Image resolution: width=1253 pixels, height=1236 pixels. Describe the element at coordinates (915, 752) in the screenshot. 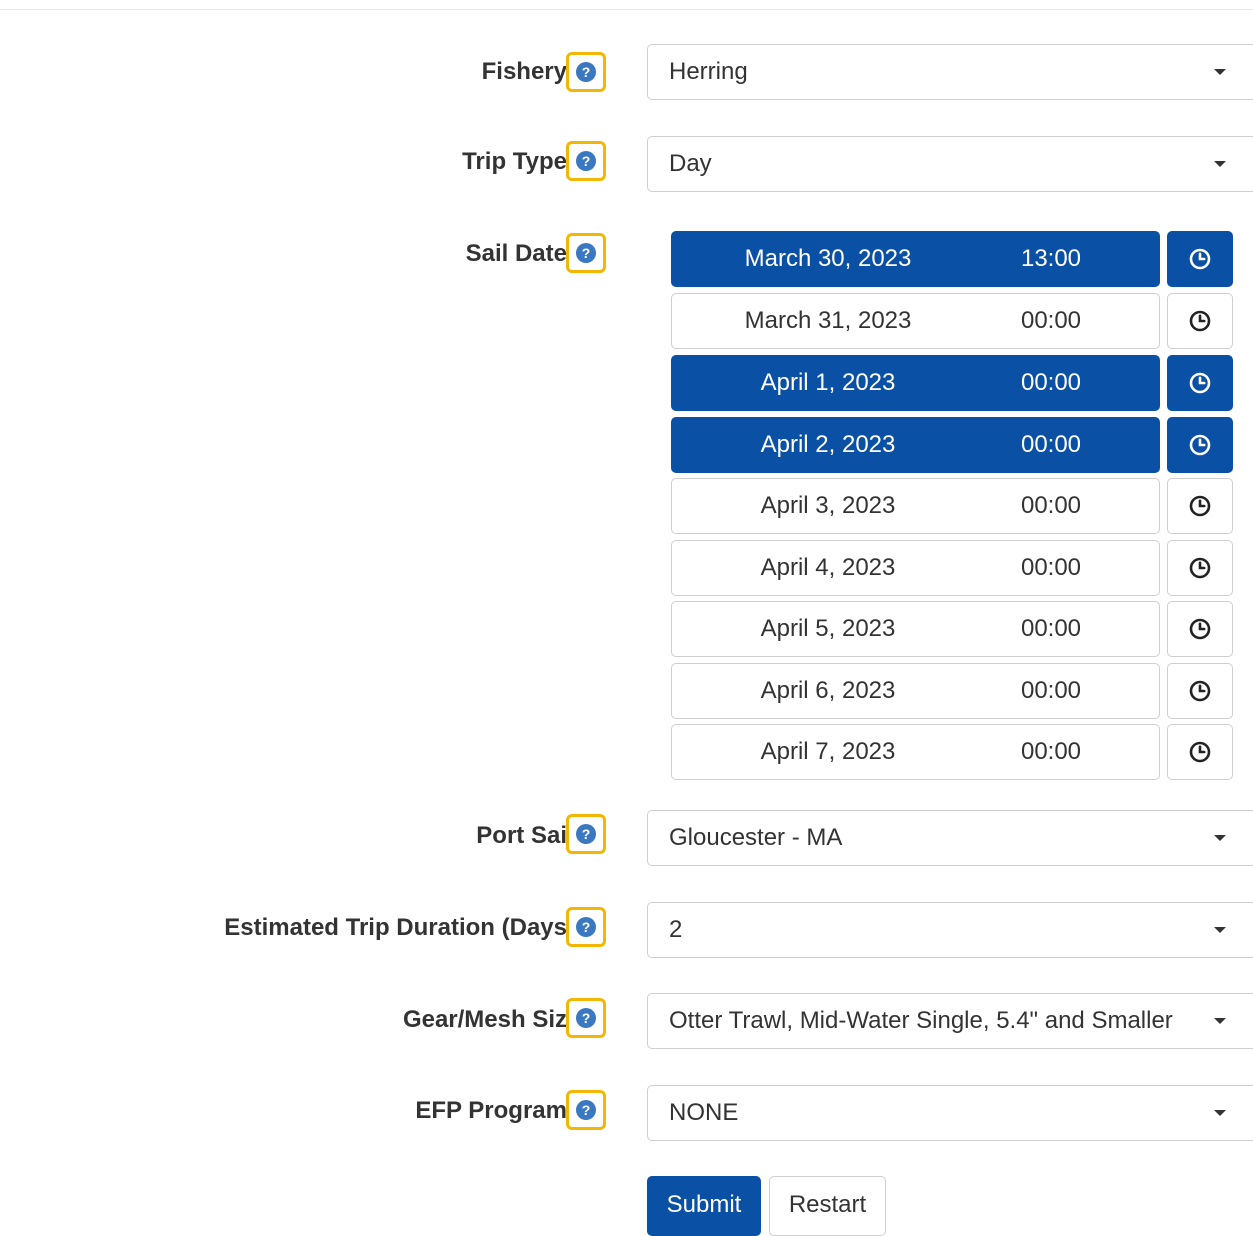

I see `sail-date-field: April 7, 2023 00:00` at that location.